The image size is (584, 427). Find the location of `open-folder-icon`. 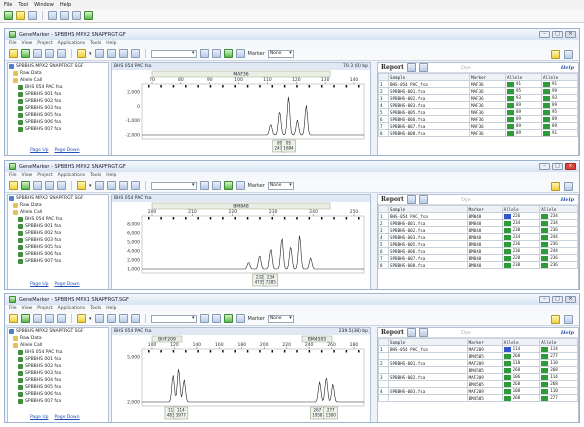

open-folder-icon is located at coordinates (13, 185).